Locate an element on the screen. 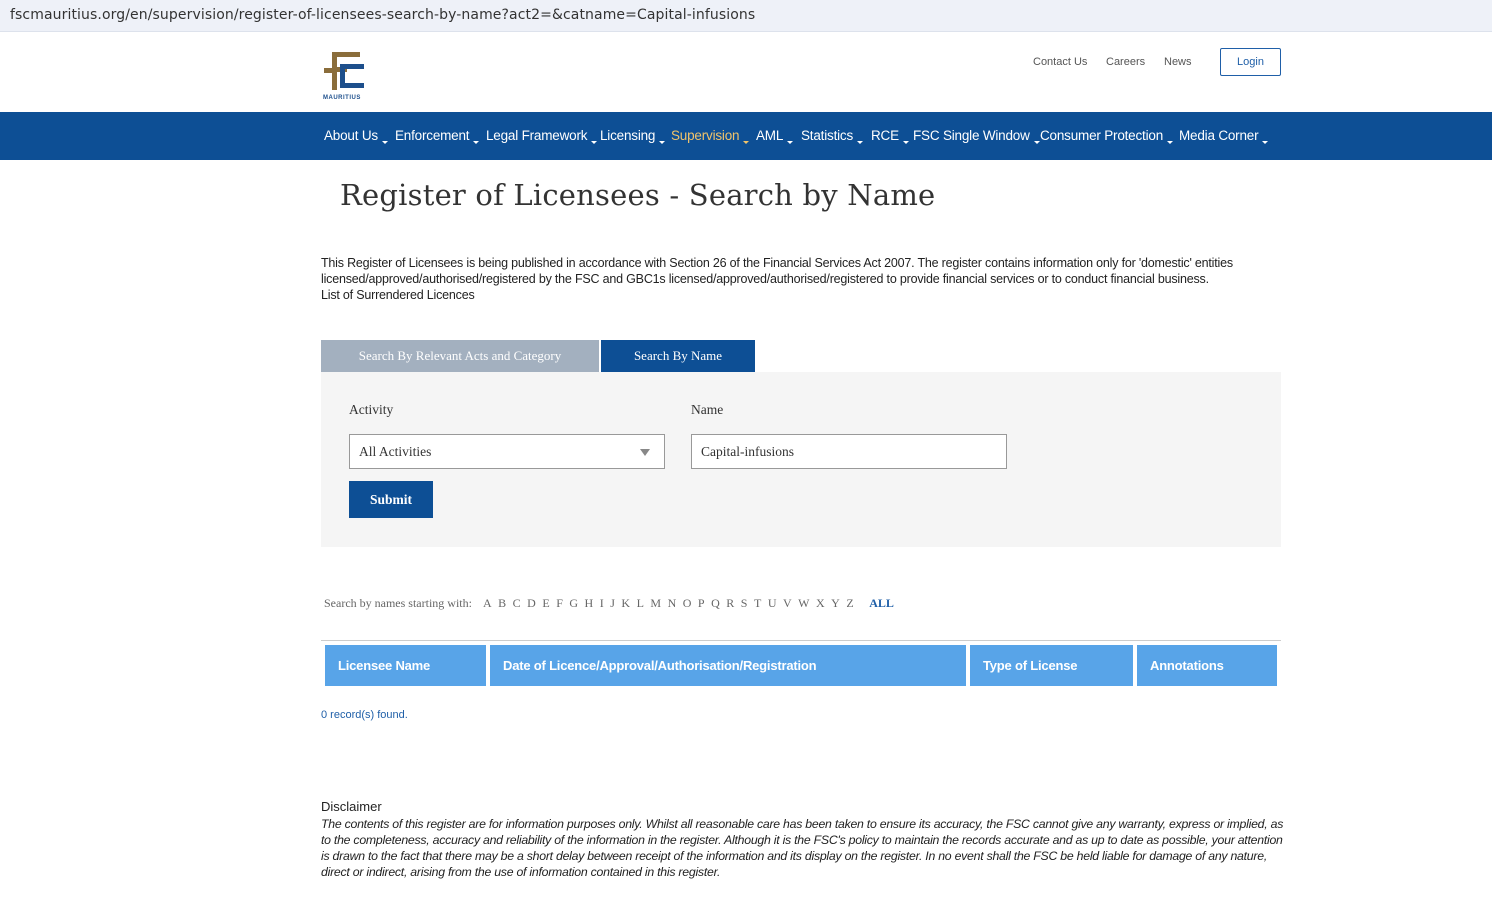  alphabet-label: Search by names starting with: is located at coordinates (398, 603).